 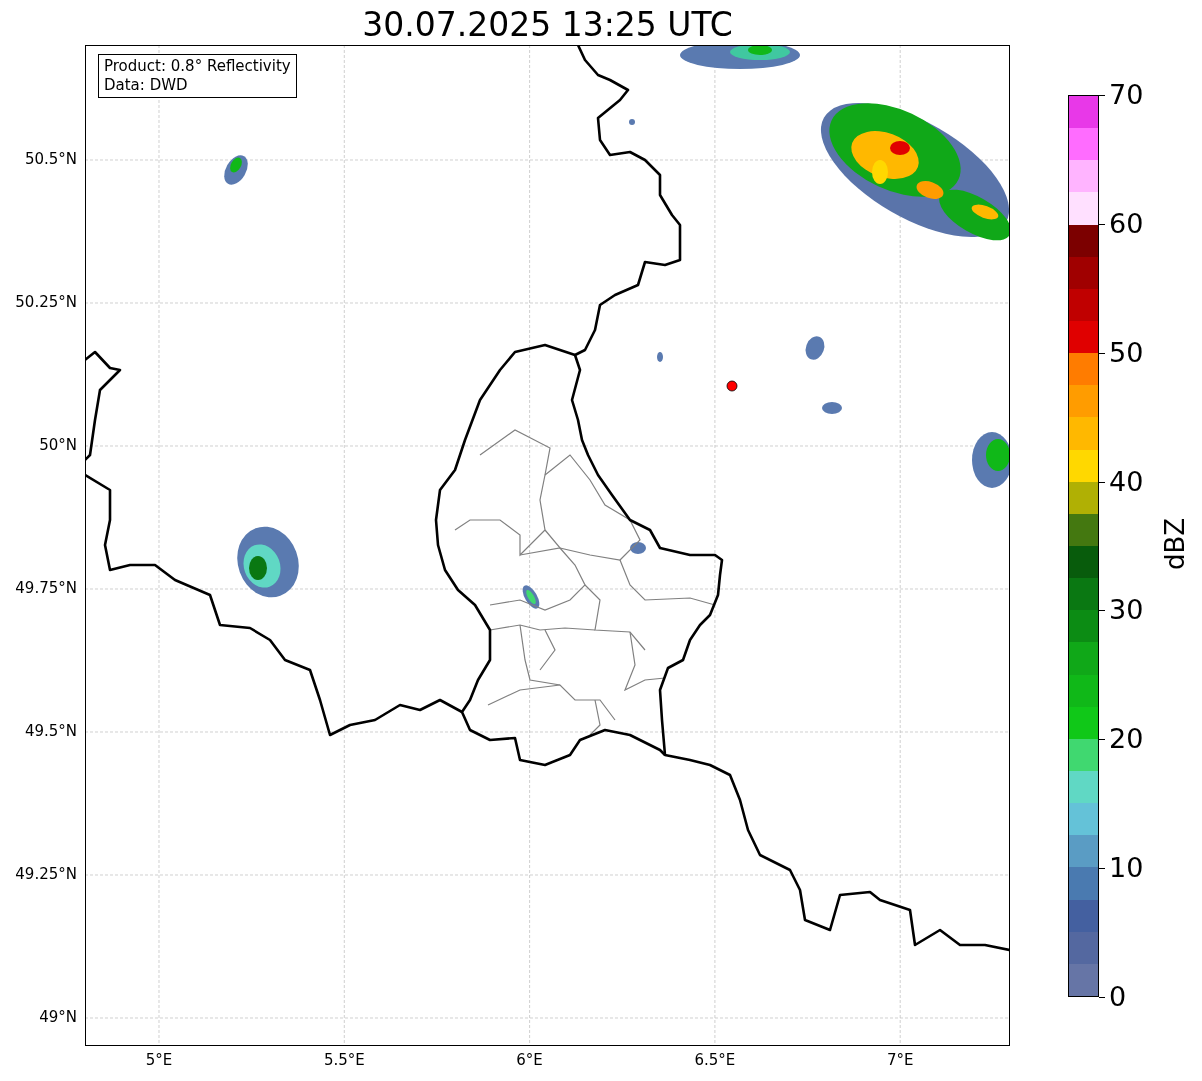 What do you see at coordinates (46, 588) in the screenshot?
I see `latitude-label: 49.75°N` at bounding box center [46, 588].